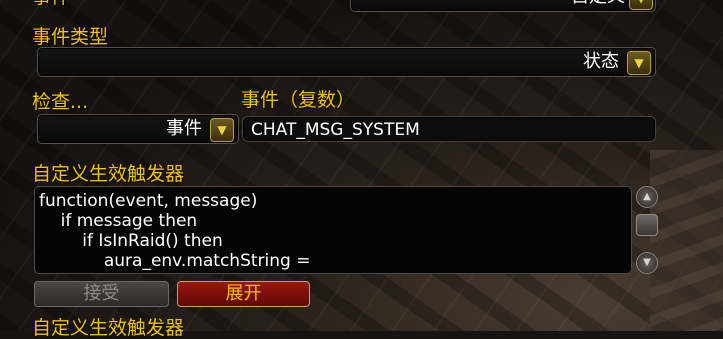 The image size is (723, 339). What do you see at coordinates (70, 37) in the screenshot?
I see `event-type-label: 事件类型` at bounding box center [70, 37].